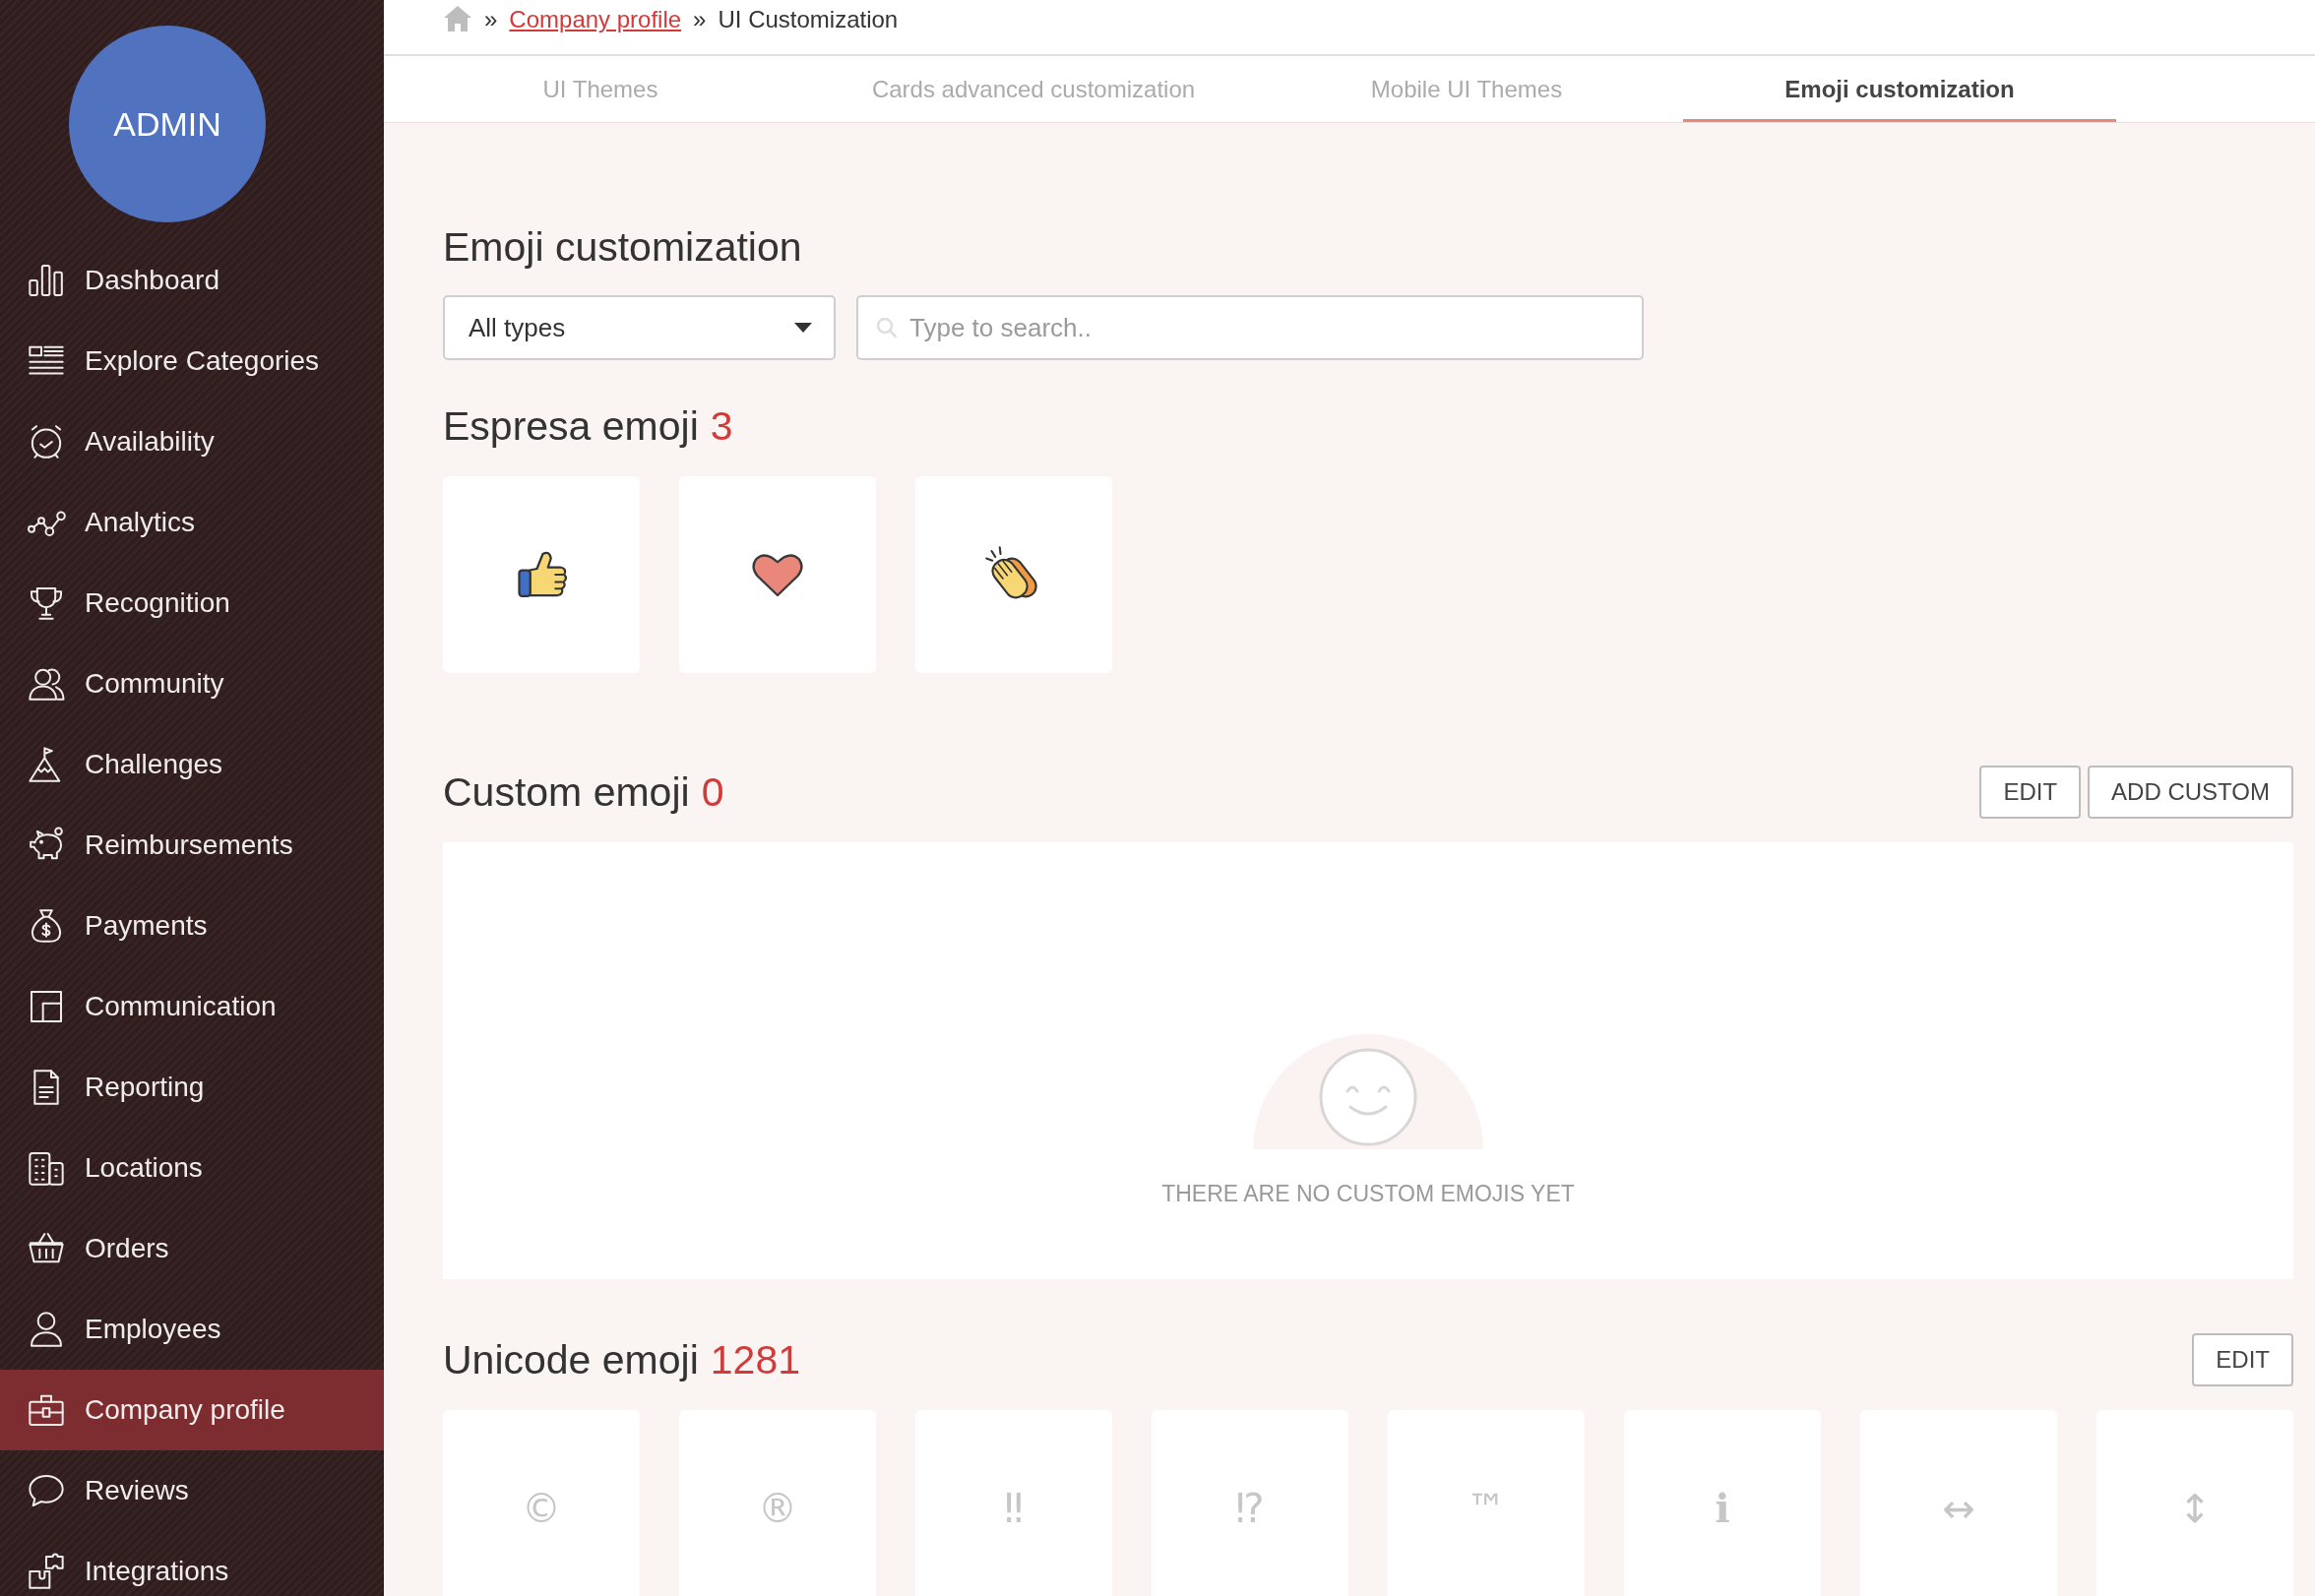  What do you see at coordinates (808, 20) in the screenshot?
I see `breadcrumb-current: UI Customization` at bounding box center [808, 20].